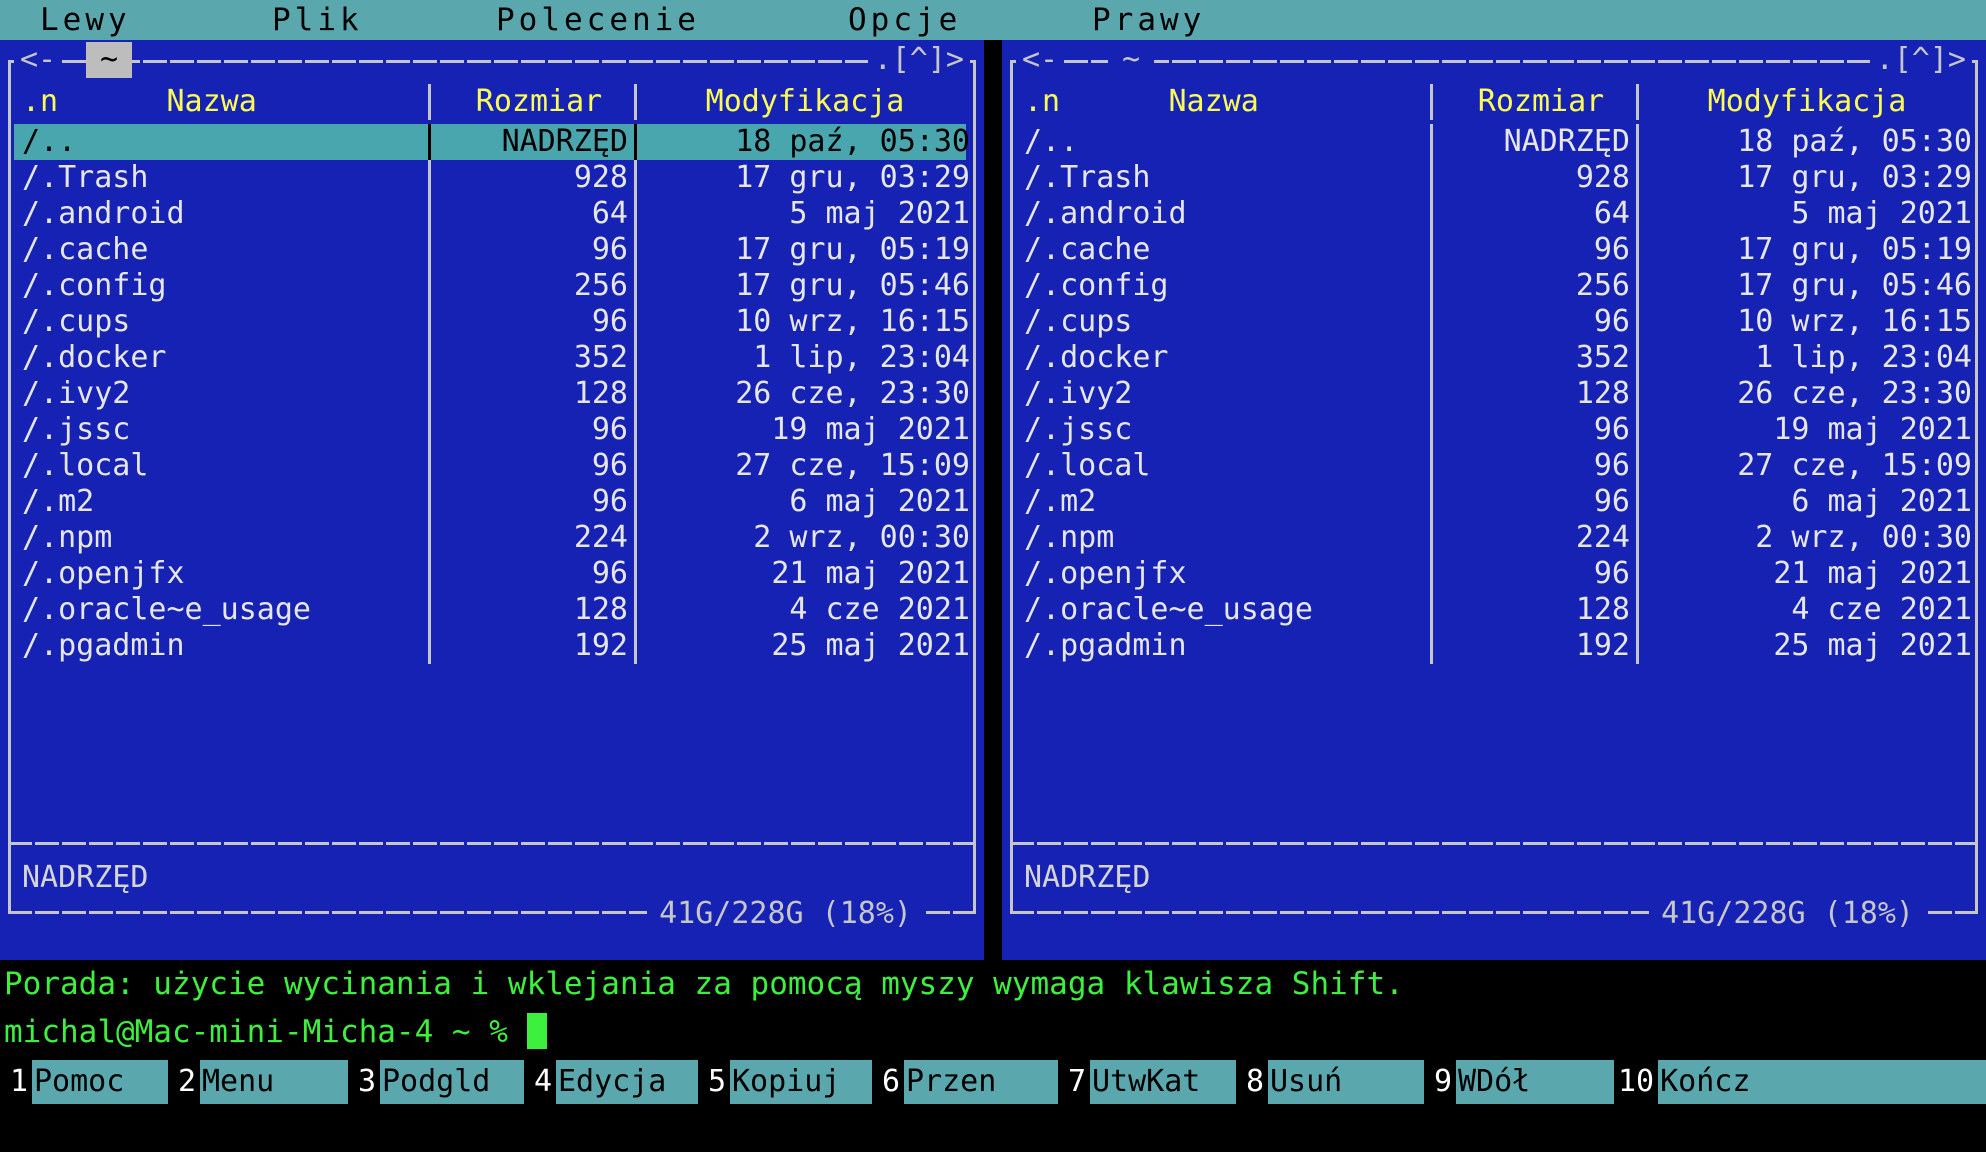  I want to click on file-date: 18 paź, 05:30, so click(852, 141).